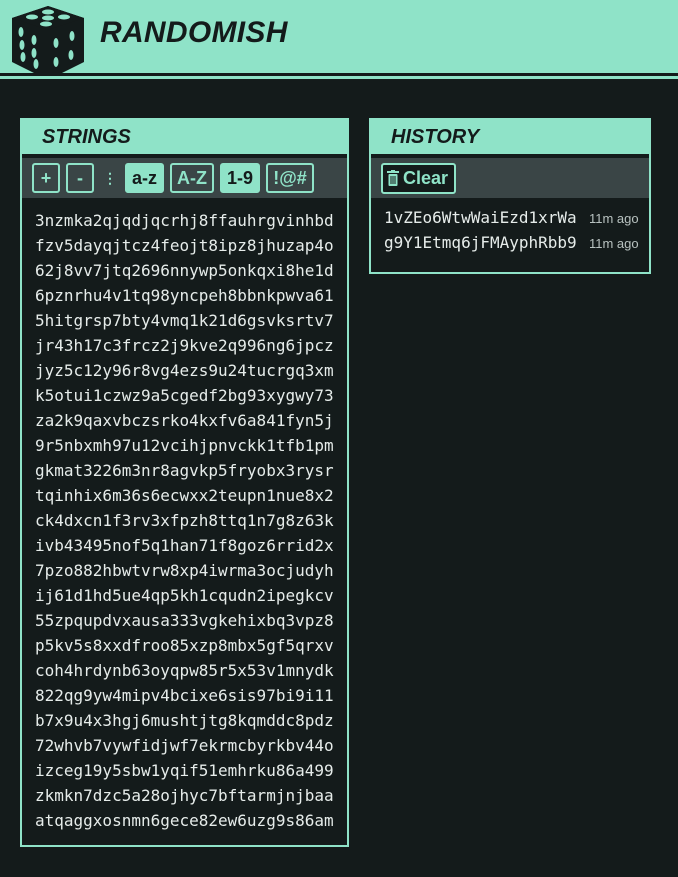 The width and height of the screenshot is (678, 877). What do you see at coordinates (480, 242) in the screenshot?
I see `history-value: g9Y1Etmq6jFMAyphRbb9` at bounding box center [480, 242].